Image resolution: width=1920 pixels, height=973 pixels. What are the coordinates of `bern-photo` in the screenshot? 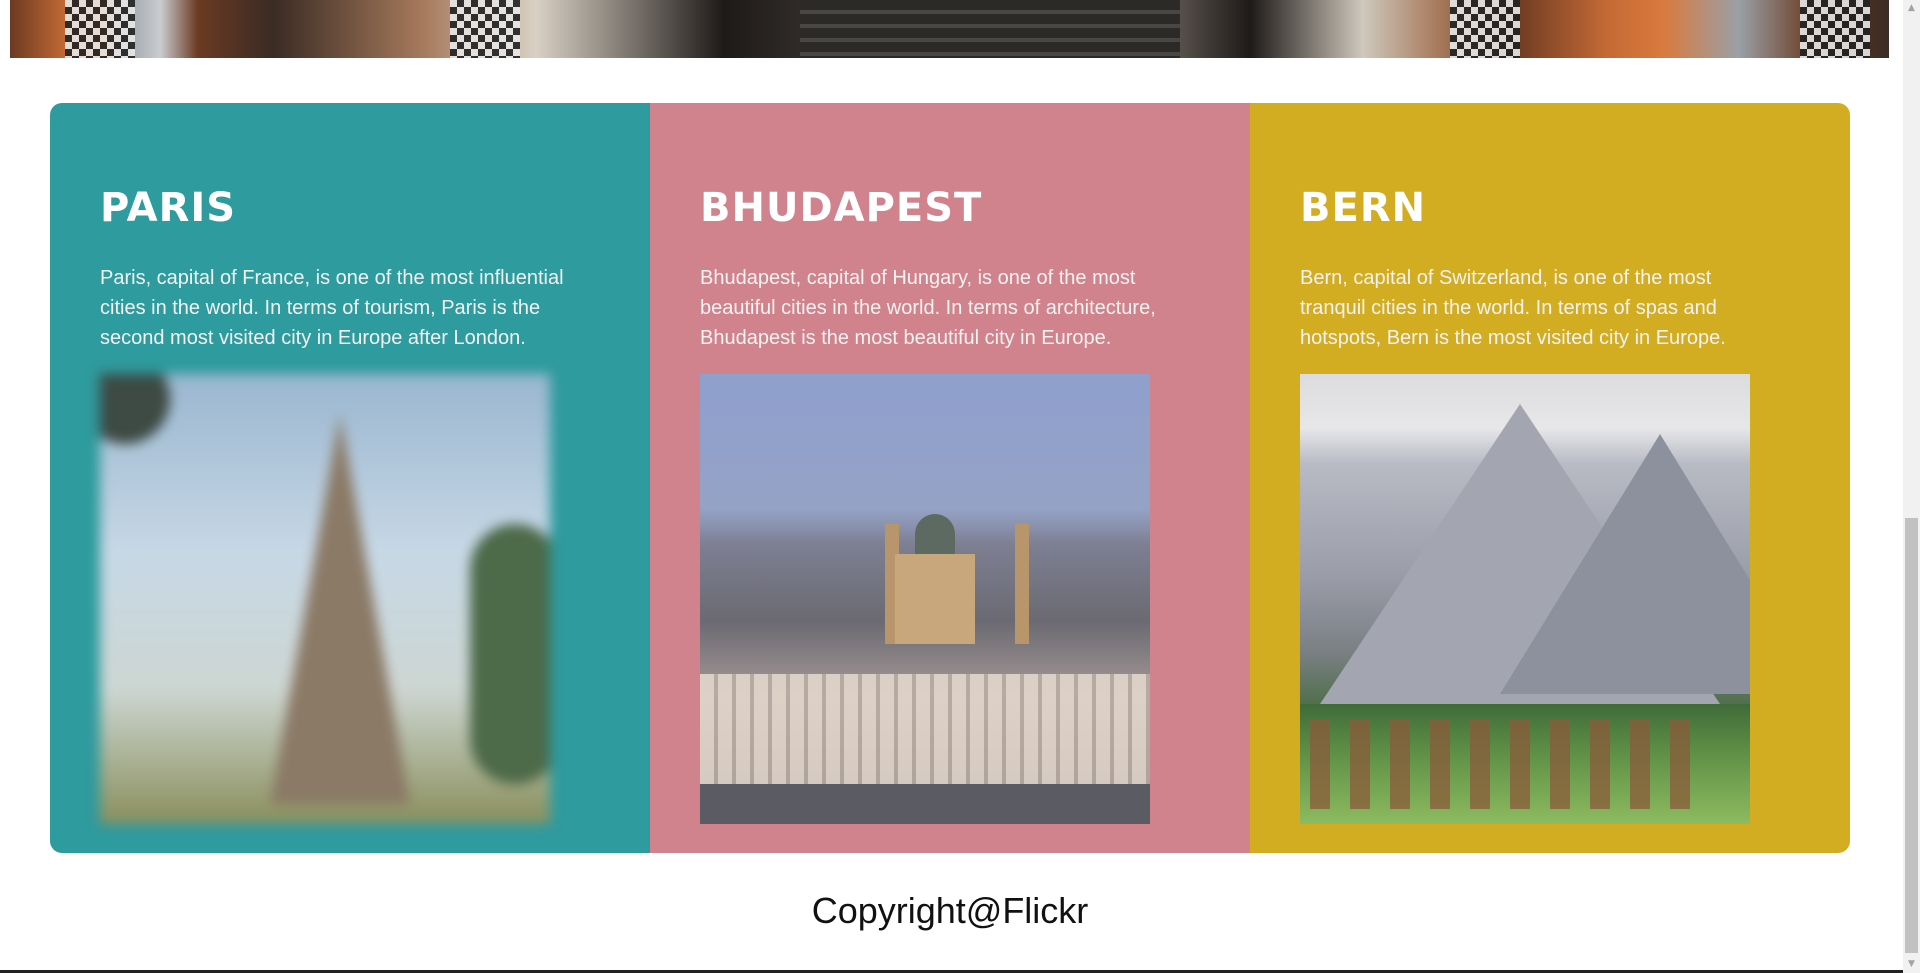 It's located at (1525, 599).